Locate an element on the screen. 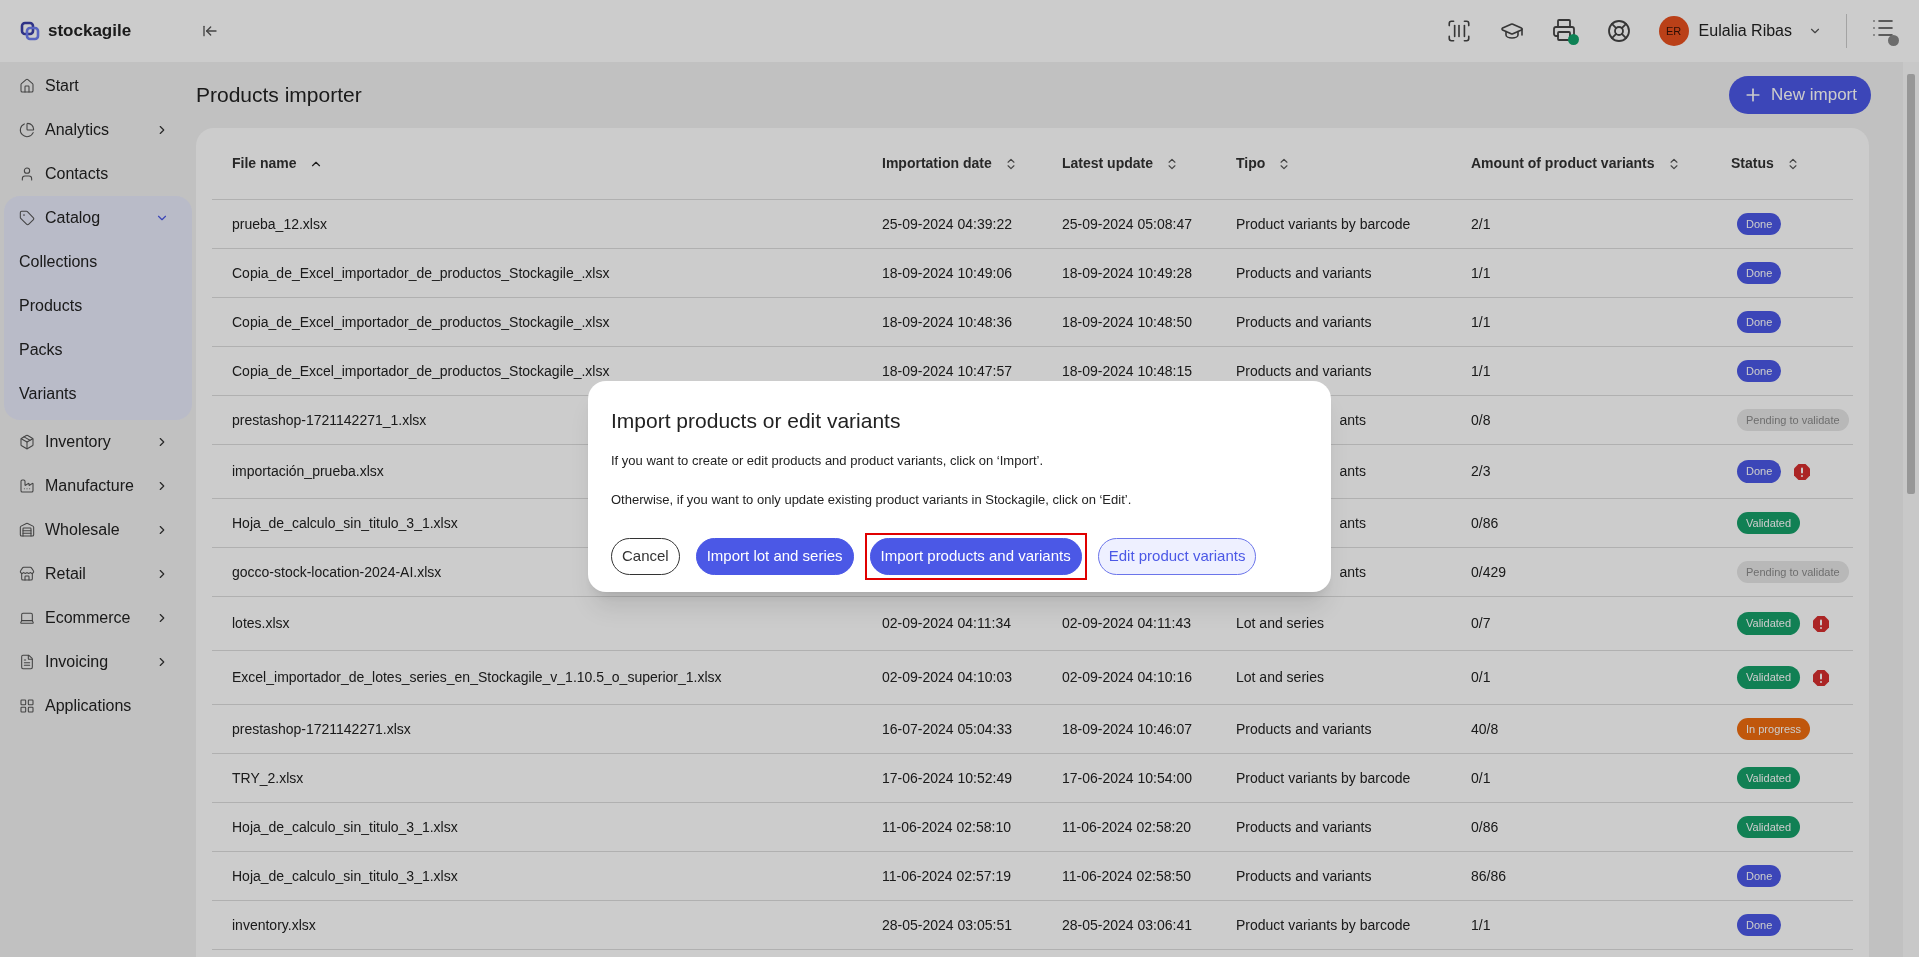 The height and width of the screenshot is (957, 1919). status-badge: In progress is located at coordinates (1774, 729).